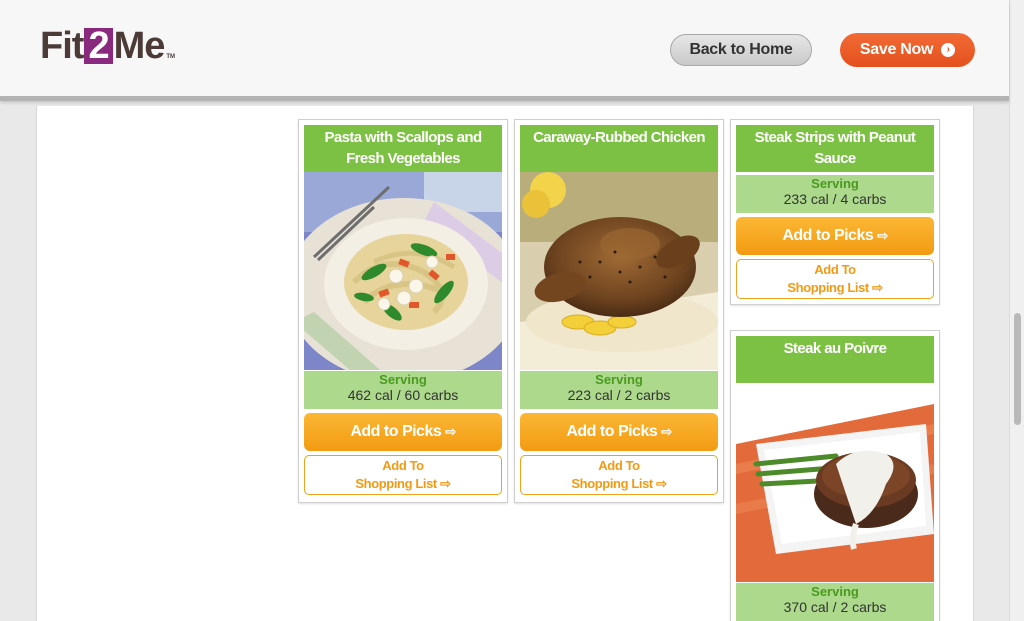 The height and width of the screenshot is (621, 1024). I want to click on page-scrollbar, so click(1016, 310).